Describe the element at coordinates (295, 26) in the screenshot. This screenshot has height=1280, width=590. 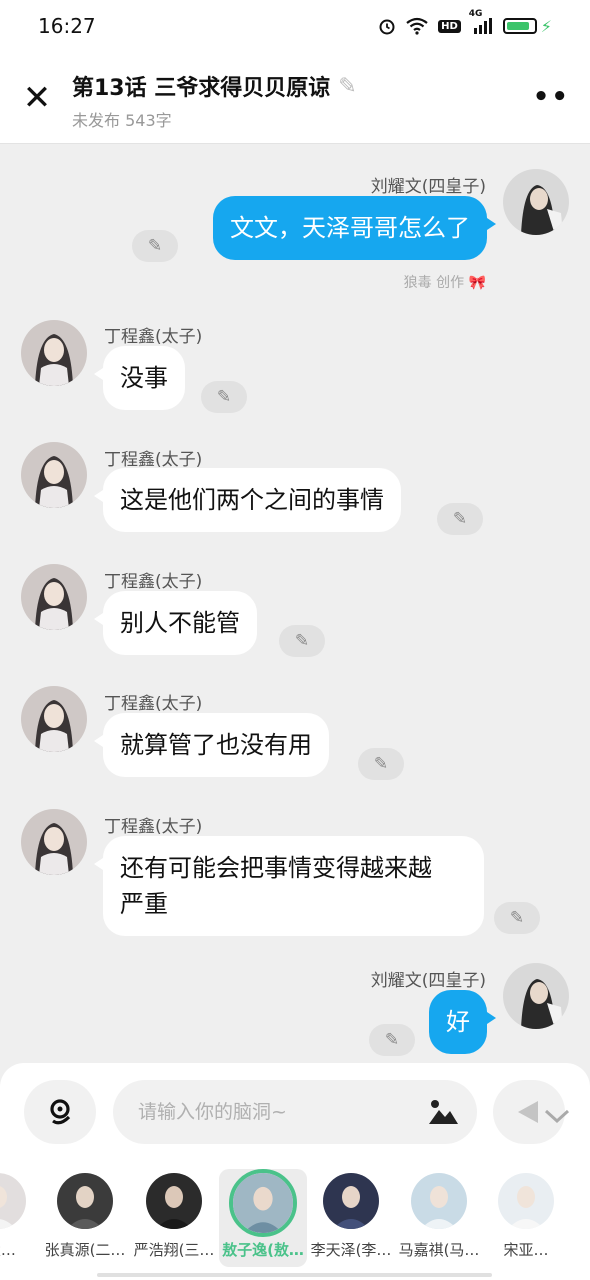
I see `status-bar: 16:27 HD 4G ⚡` at that location.